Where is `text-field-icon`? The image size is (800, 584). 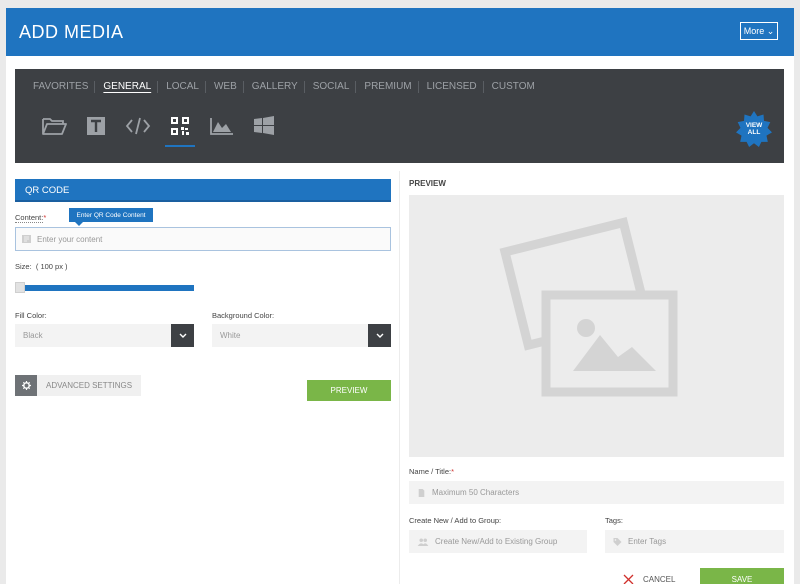
text-field-icon is located at coordinates (26, 239).